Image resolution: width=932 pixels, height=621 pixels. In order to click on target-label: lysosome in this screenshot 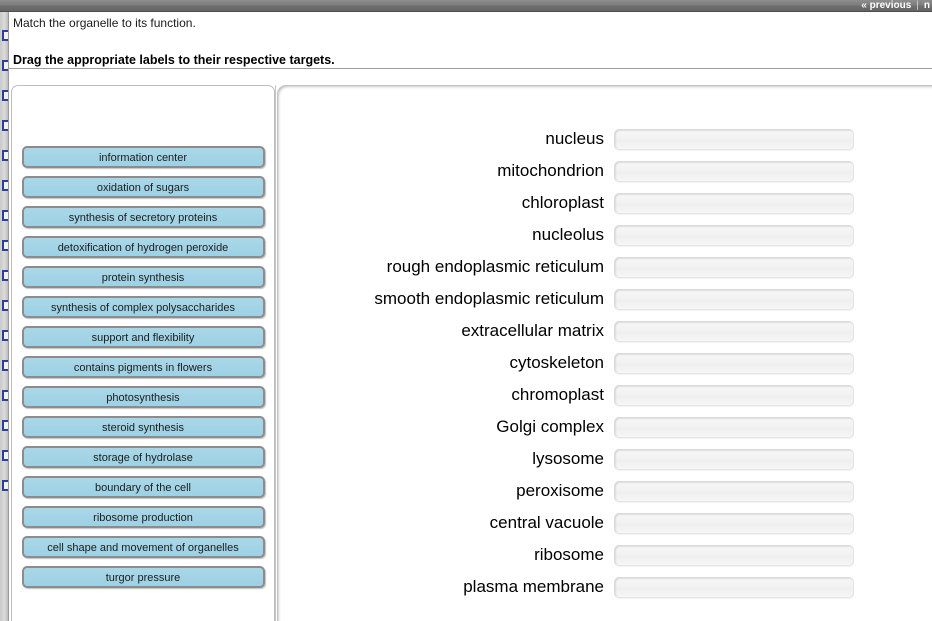, I will do `click(568, 458)`.